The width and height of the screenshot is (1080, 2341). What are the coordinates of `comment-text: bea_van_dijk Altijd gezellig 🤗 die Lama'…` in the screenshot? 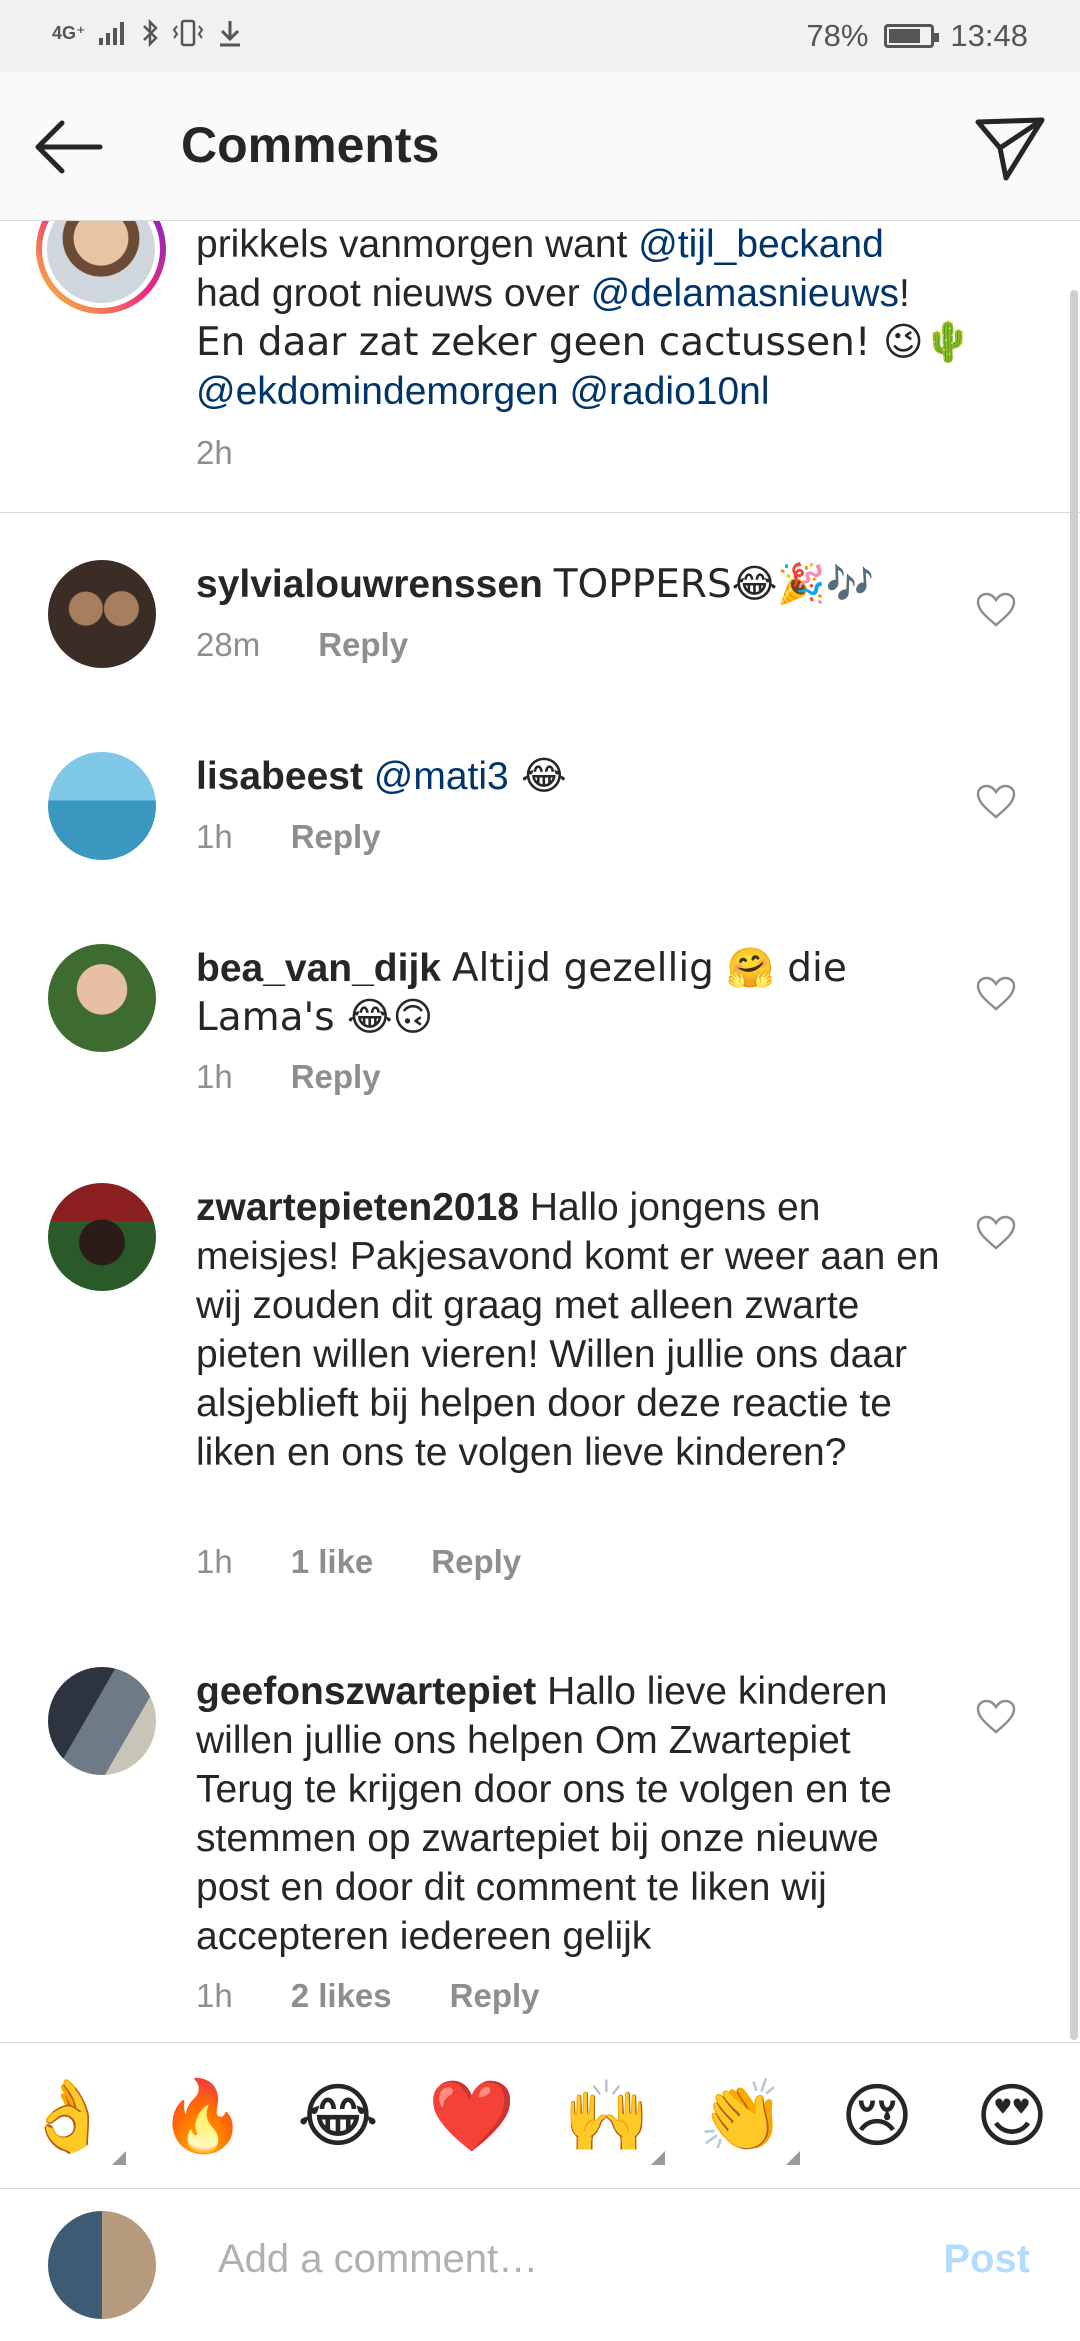 It's located at (521, 993).